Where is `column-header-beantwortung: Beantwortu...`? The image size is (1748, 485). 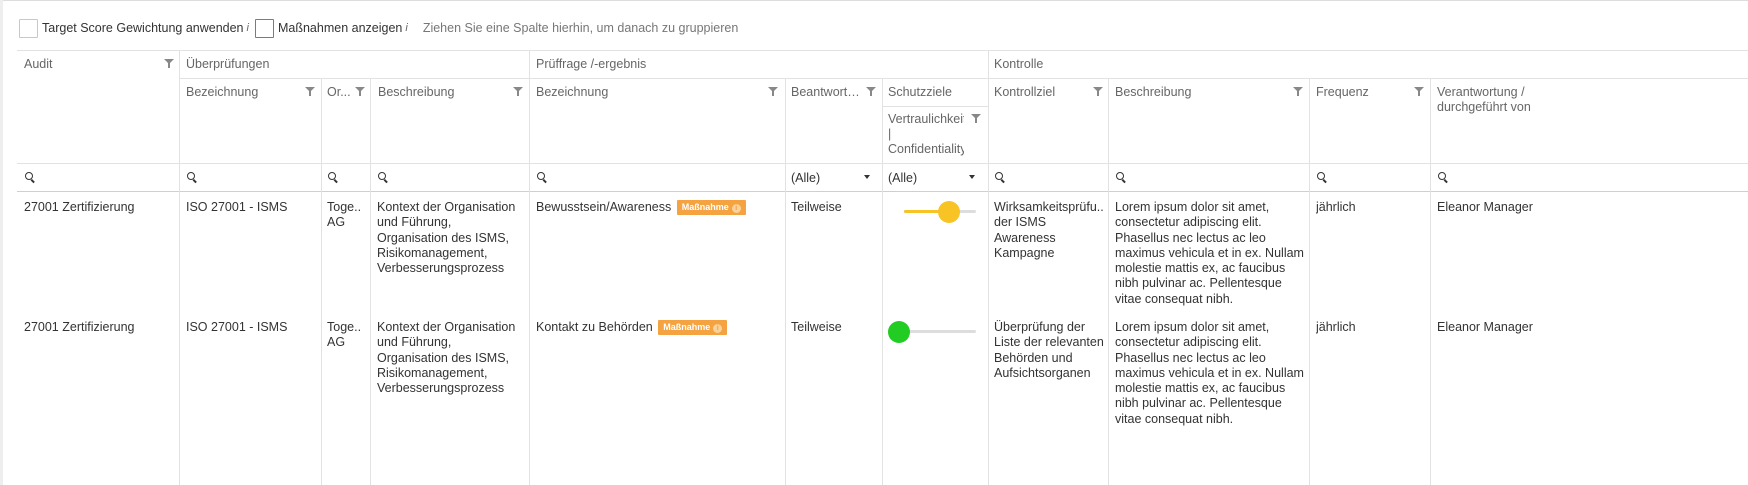 column-header-beantwortung: Beantwortu... is located at coordinates (827, 92).